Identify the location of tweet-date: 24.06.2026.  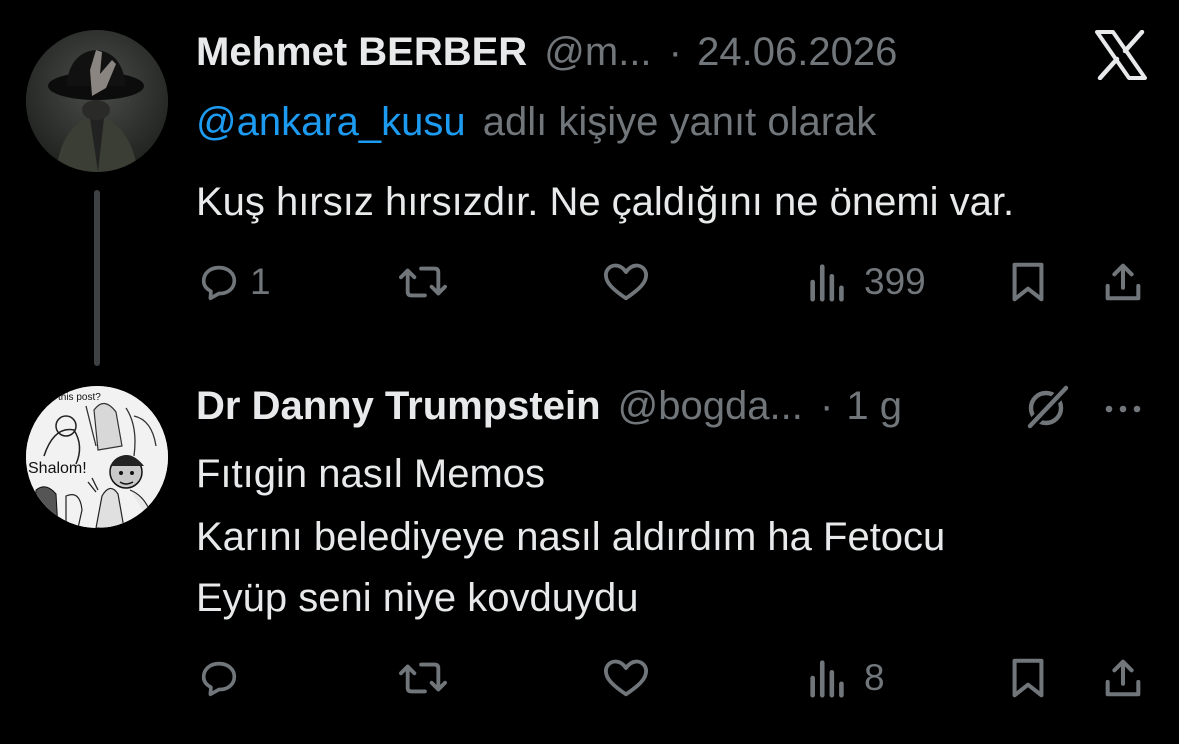
(797, 52).